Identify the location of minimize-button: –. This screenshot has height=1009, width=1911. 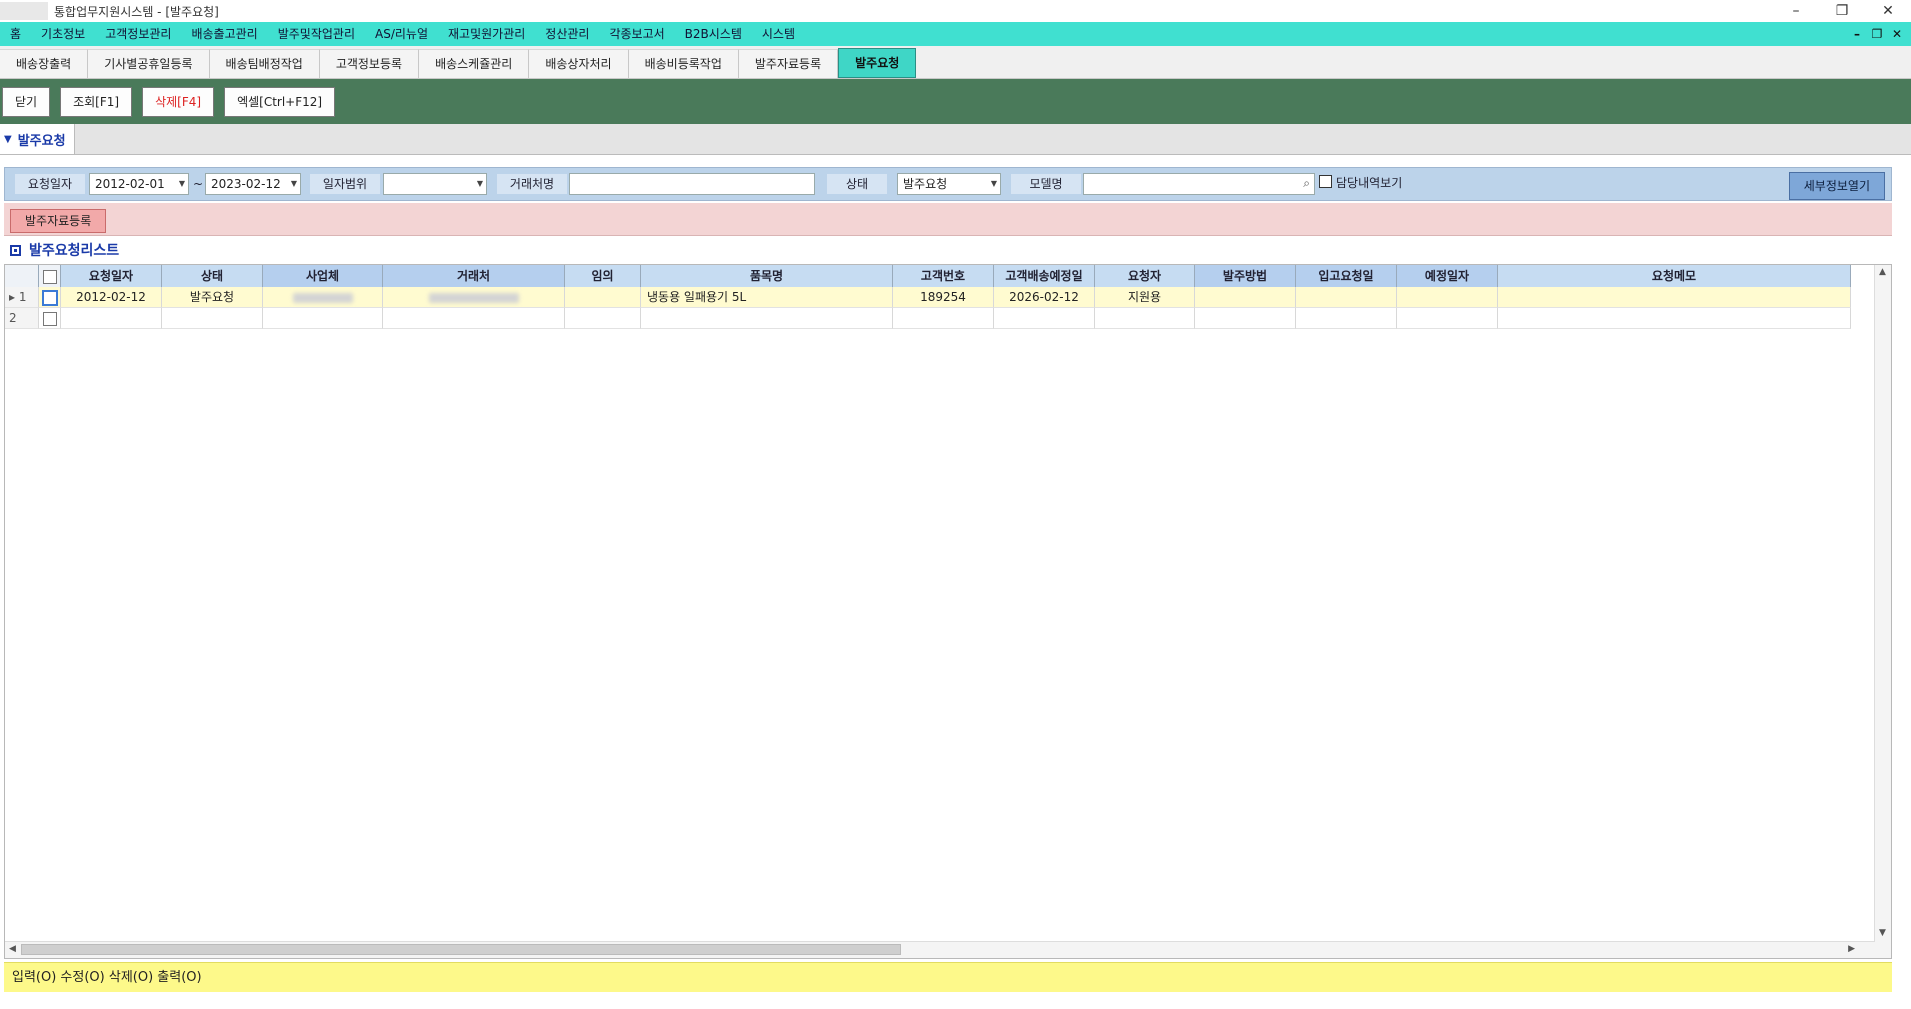
(1796, 11).